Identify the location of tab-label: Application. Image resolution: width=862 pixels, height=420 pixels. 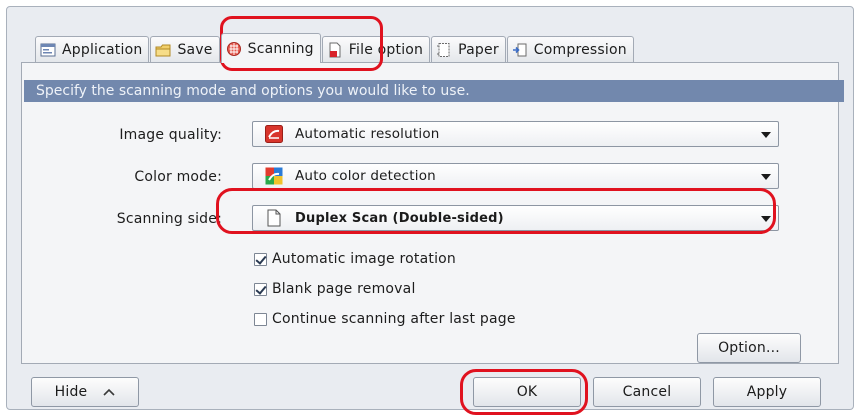
(102, 50).